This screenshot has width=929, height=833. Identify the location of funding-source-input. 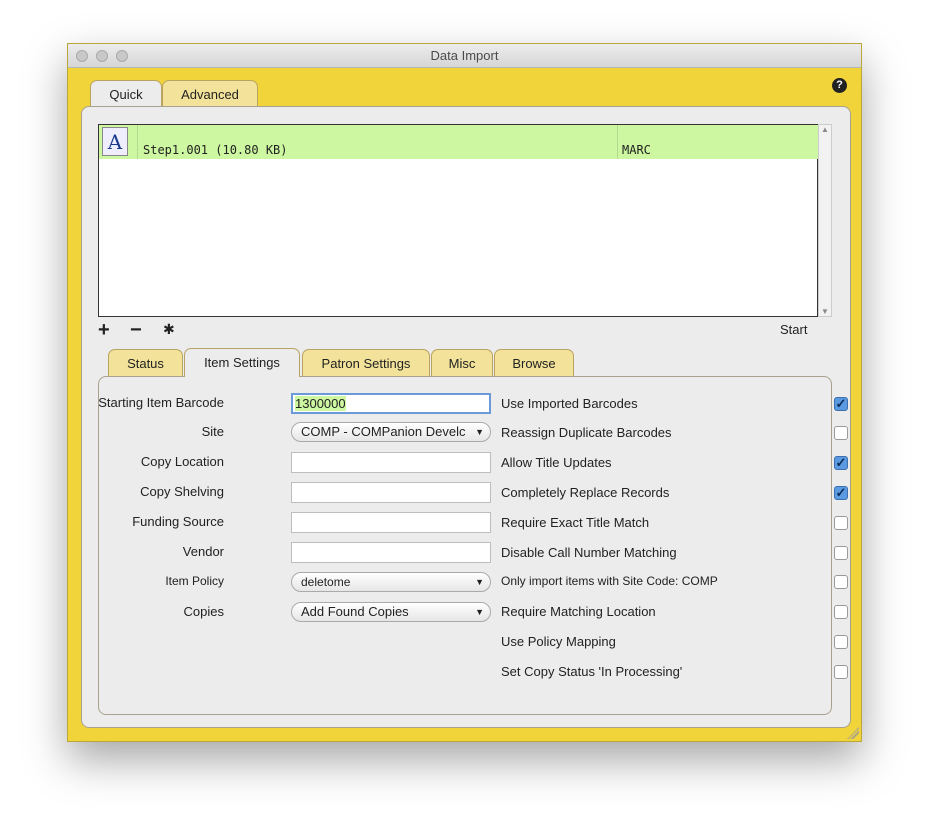
(391, 522).